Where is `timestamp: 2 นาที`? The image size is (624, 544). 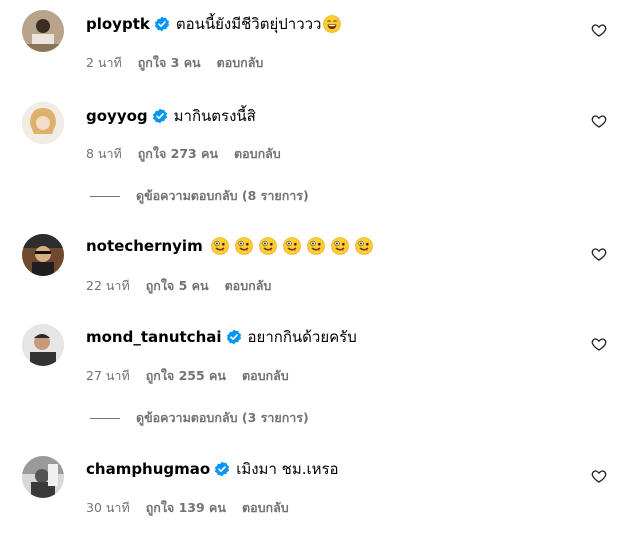
timestamp: 2 นาที is located at coordinates (104, 62).